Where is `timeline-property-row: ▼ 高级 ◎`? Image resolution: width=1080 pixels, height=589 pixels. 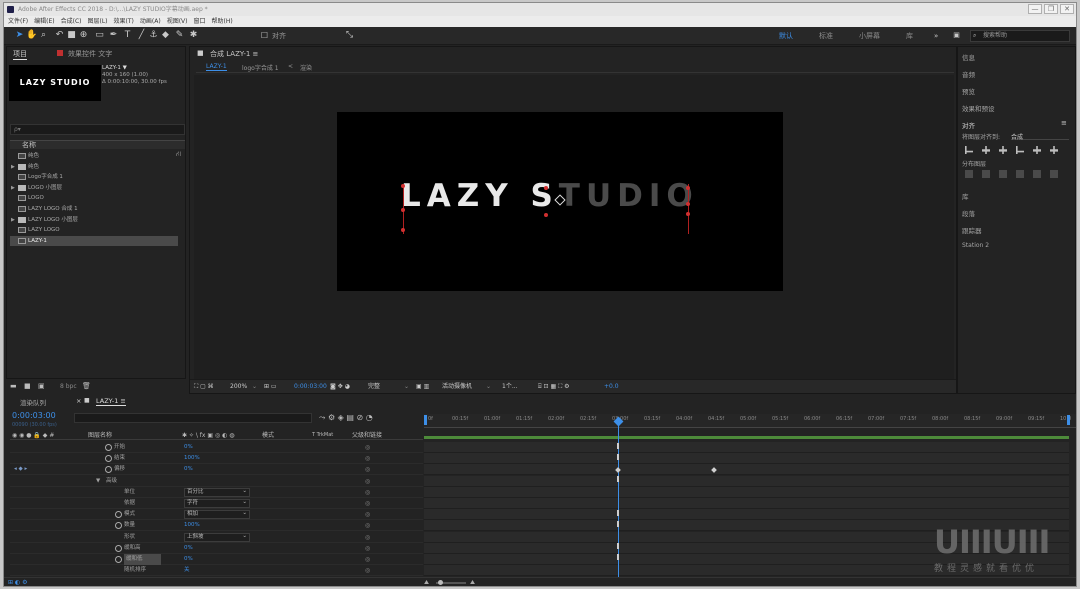
timeline-property-row: ▼ 高级 ◎ is located at coordinates (216, 481).